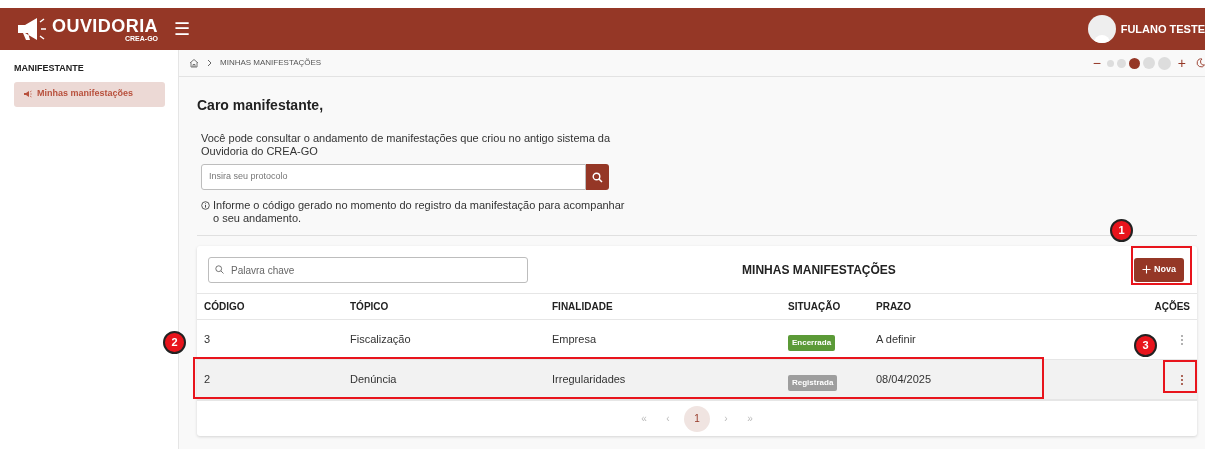  I want to click on sidebar-item: Minhas manifestações, so click(89, 94).